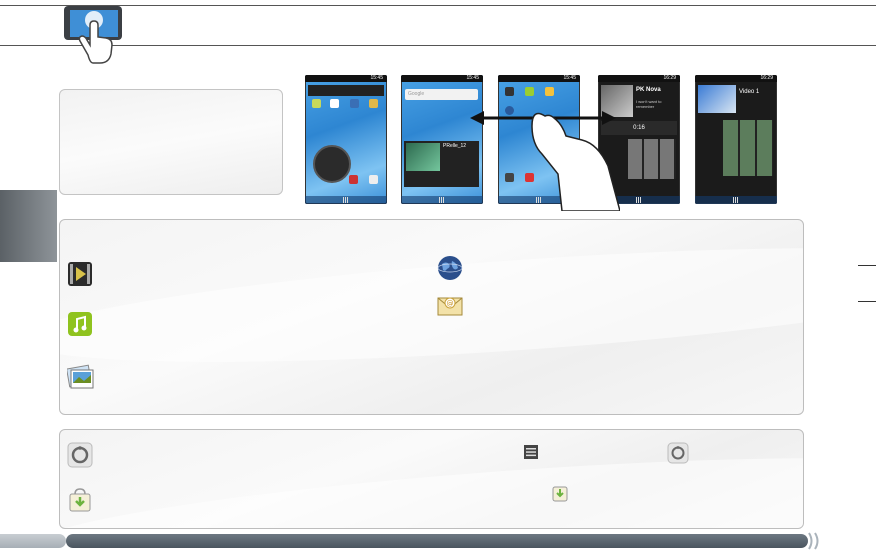  Describe the element at coordinates (346, 139) in the screenshot. I see `screenshot-home-1: 15:45` at that location.